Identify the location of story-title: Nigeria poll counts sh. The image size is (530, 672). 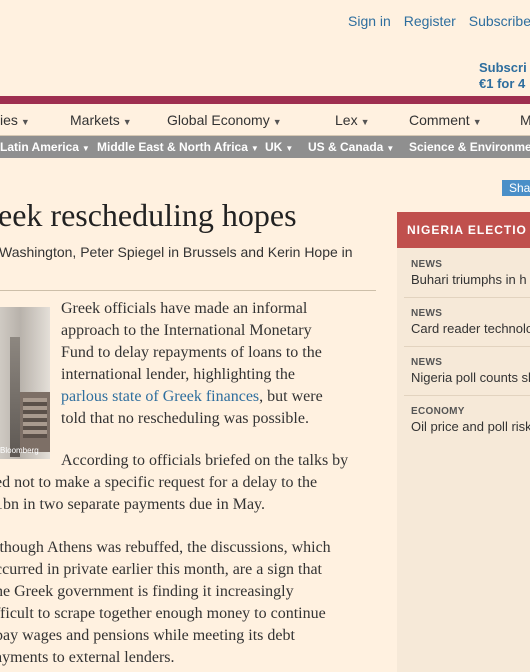
(470, 377).